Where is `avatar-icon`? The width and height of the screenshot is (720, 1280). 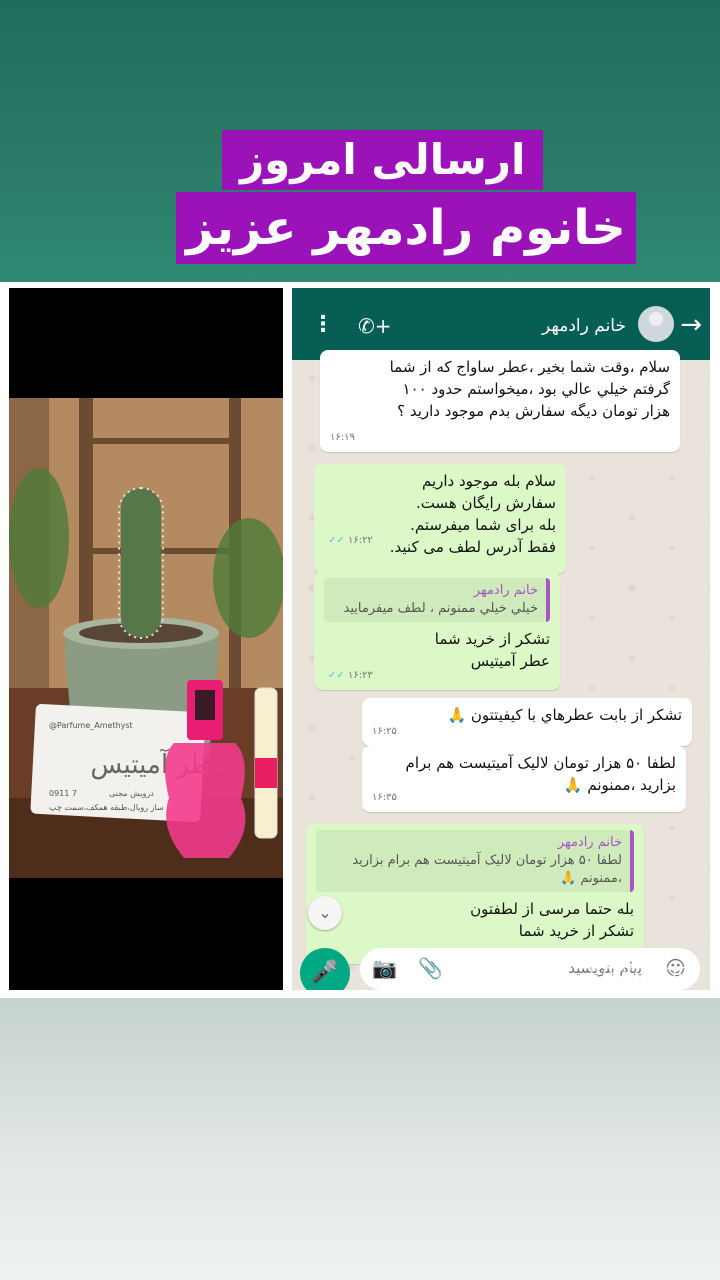 avatar-icon is located at coordinates (656, 324).